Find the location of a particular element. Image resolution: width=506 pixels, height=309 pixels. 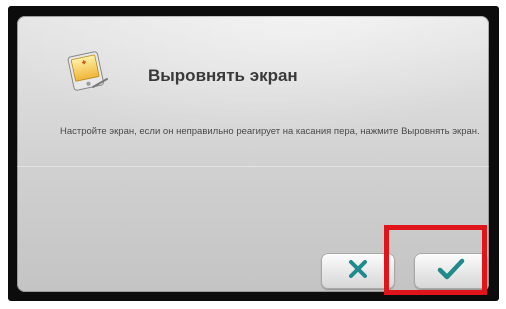

screen-align-icon is located at coordinates (86, 72).